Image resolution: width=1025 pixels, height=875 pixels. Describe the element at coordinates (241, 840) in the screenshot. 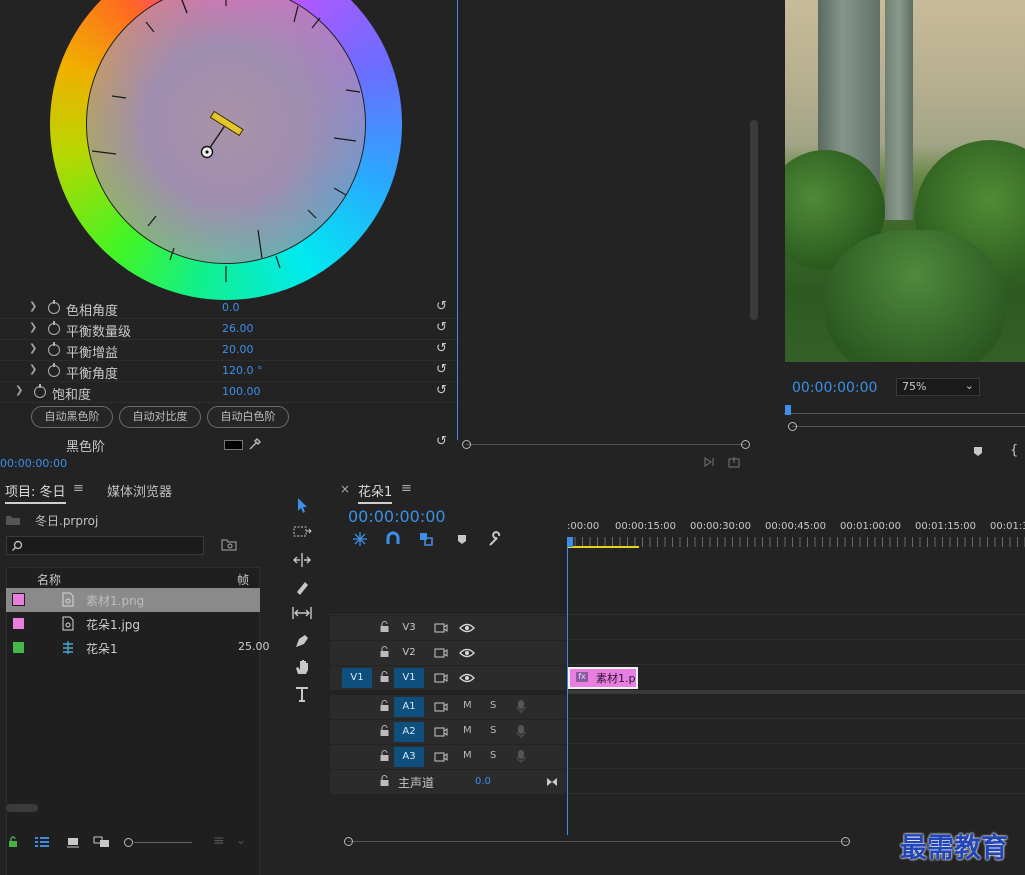

I see `chevron-down-icon: ⌄` at that location.